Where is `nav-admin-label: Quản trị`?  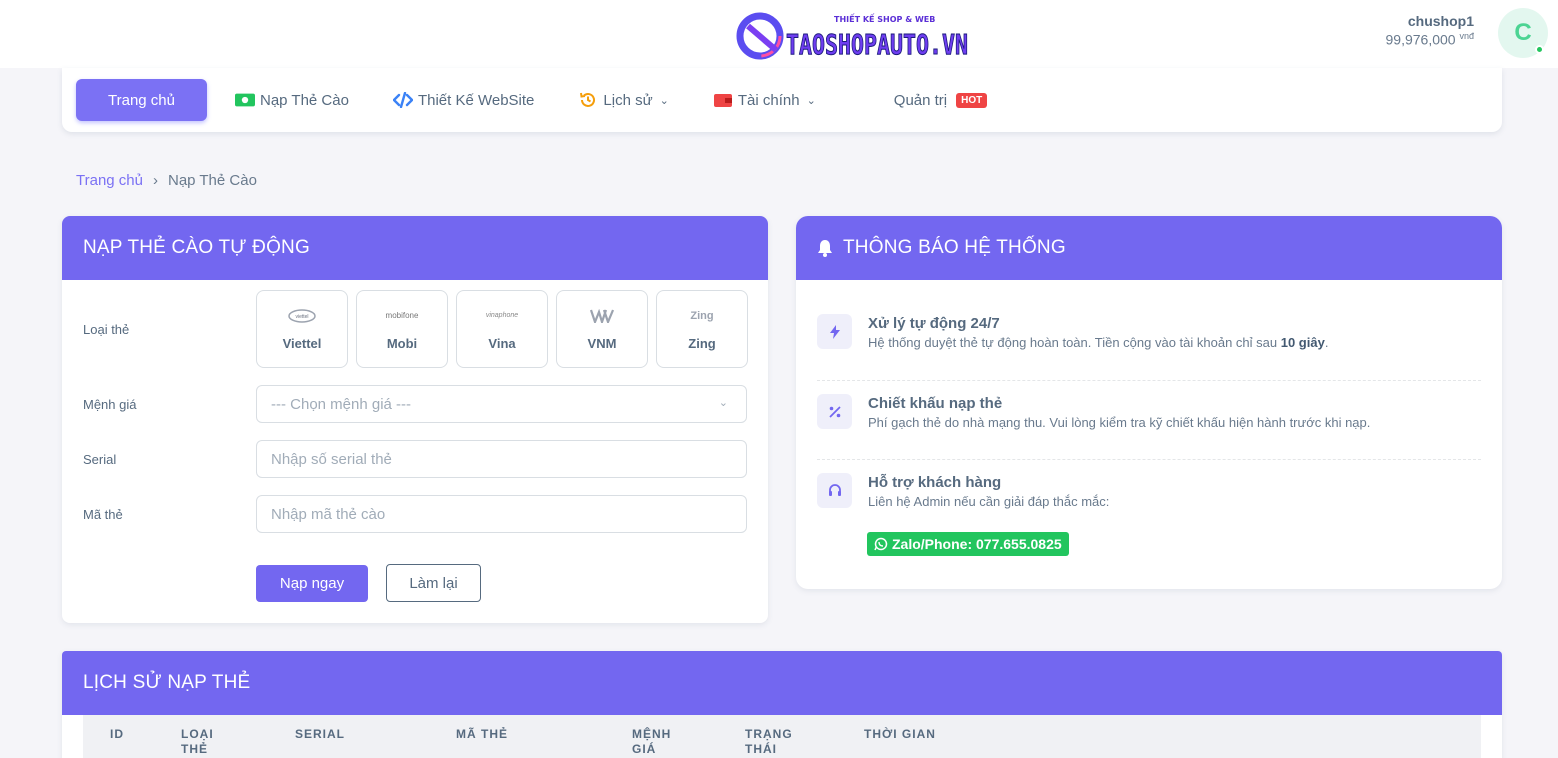
nav-admin-label: Quản trị is located at coordinates (920, 100).